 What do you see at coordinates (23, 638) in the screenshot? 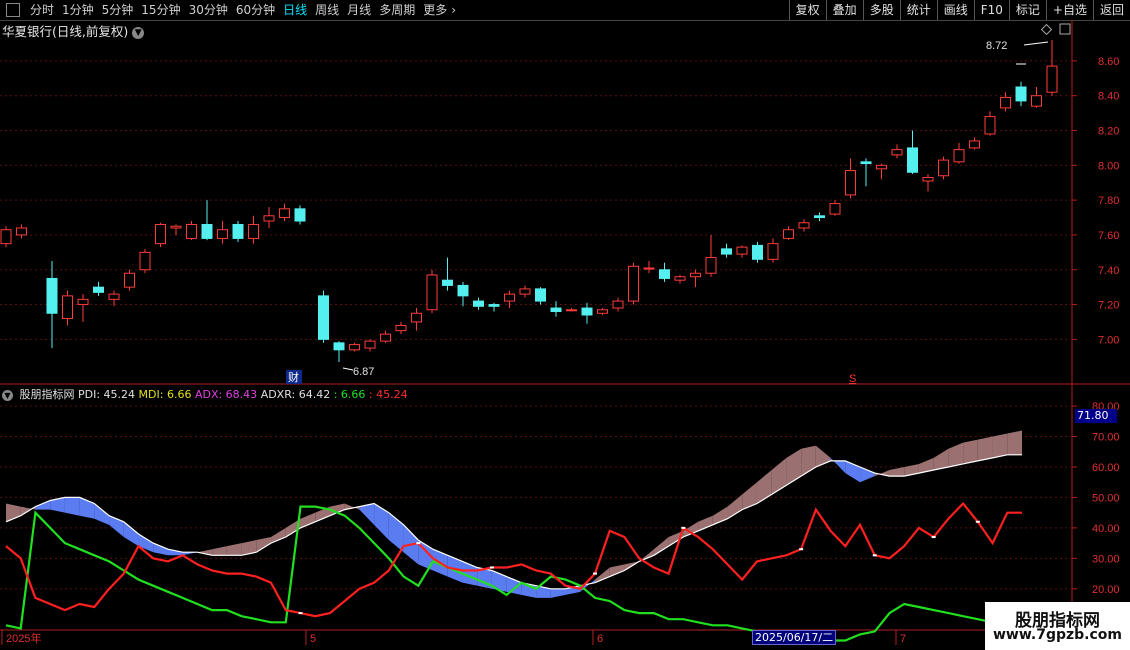
I see `time-axis-label: 2025年` at bounding box center [23, 638].